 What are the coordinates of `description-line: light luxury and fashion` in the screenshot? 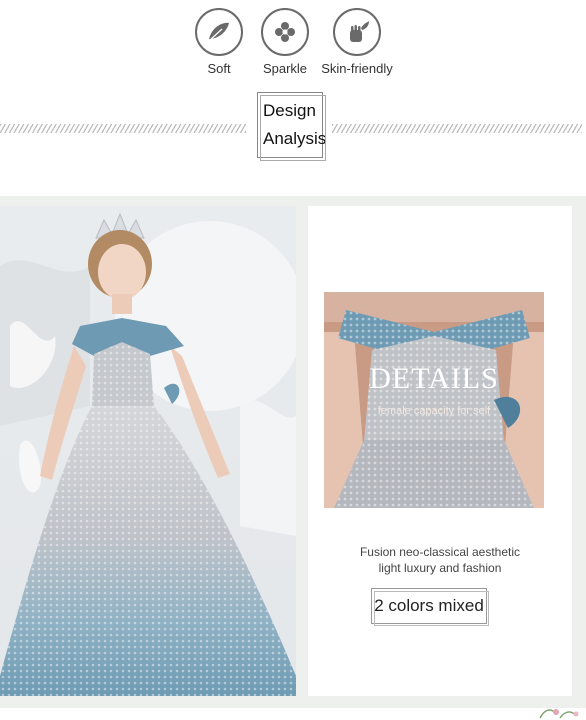 It's located at (440, 568).